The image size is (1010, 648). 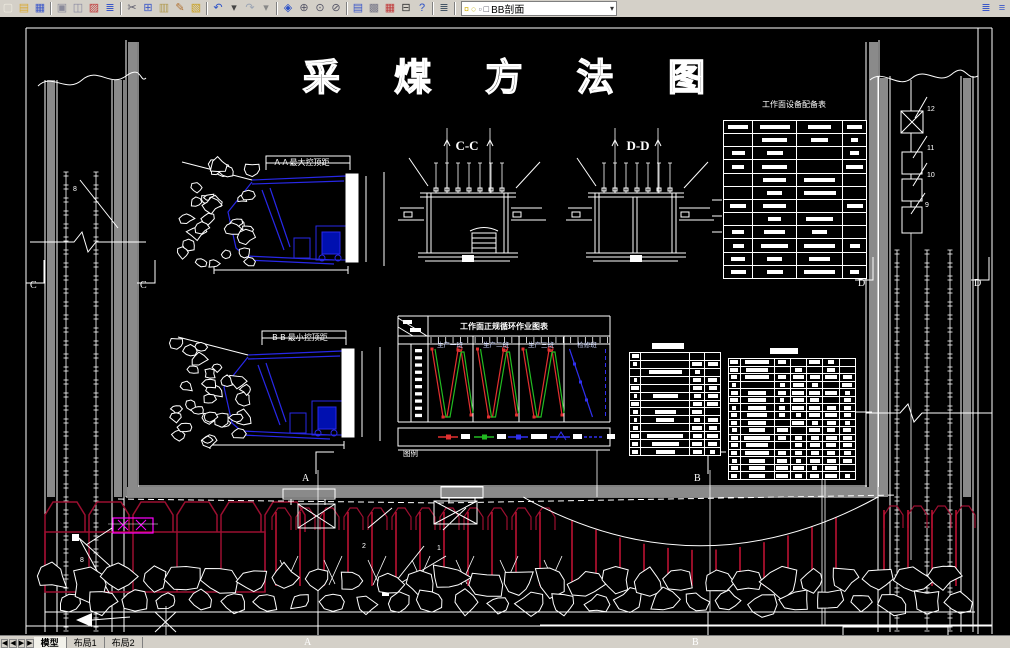 I want to click on callout-11: 11, so click(x=931, y=148).